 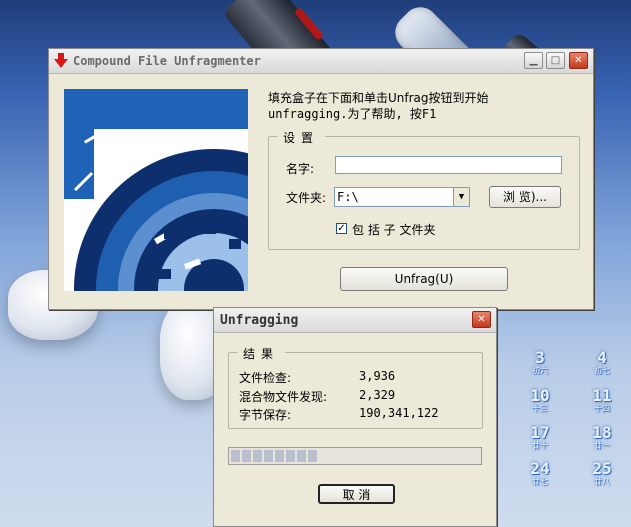 I want to click on maximize-button: □, so click(x=555, y=60).